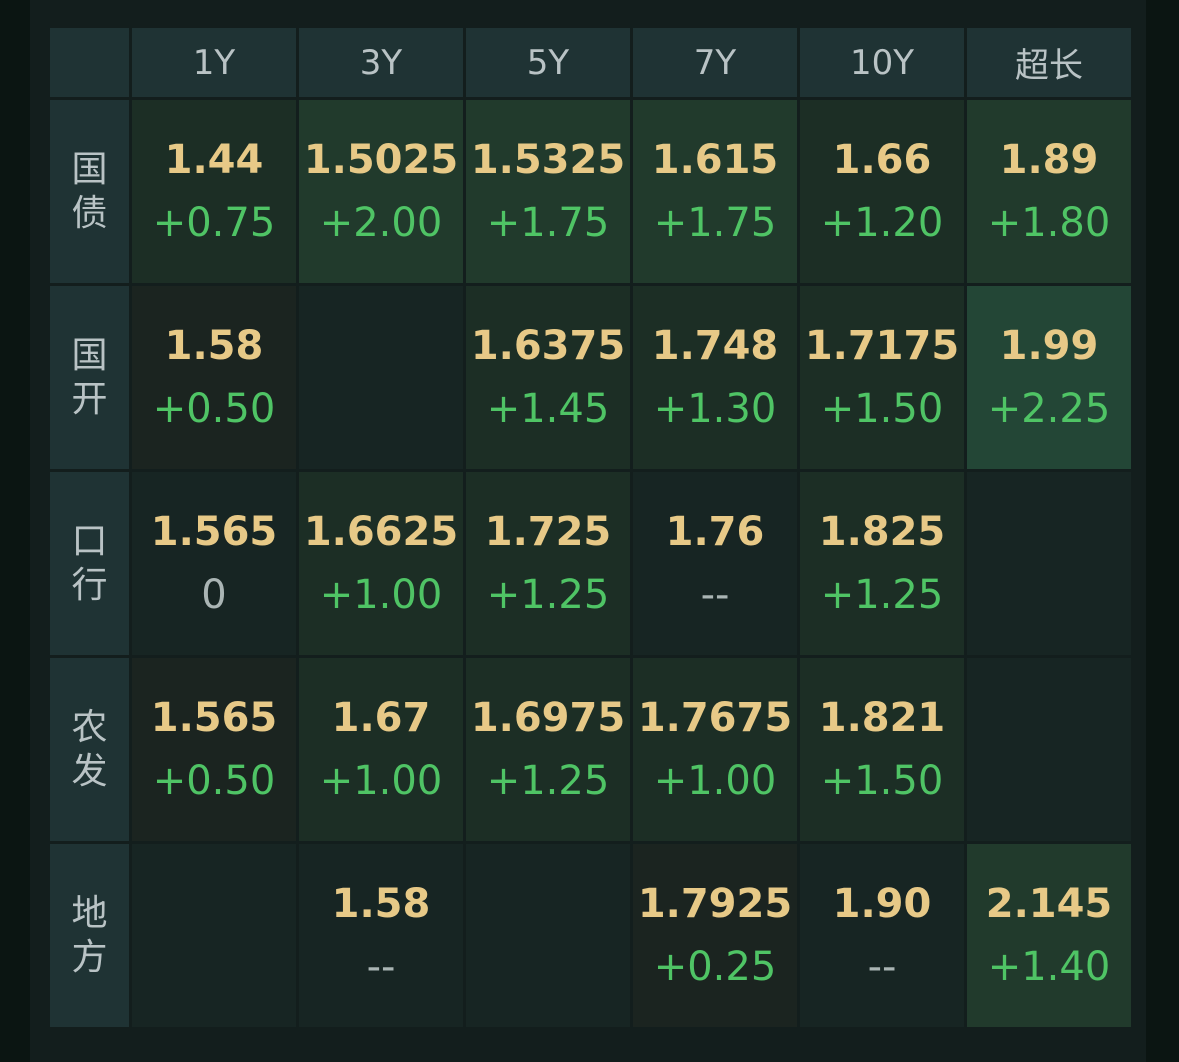 The width and height of the screenshot is (1179, 1062). What do you see at coordinates (214, 223) in the screenshot?
I see `yield-change: +0.75` at bounding box center [214, 223].